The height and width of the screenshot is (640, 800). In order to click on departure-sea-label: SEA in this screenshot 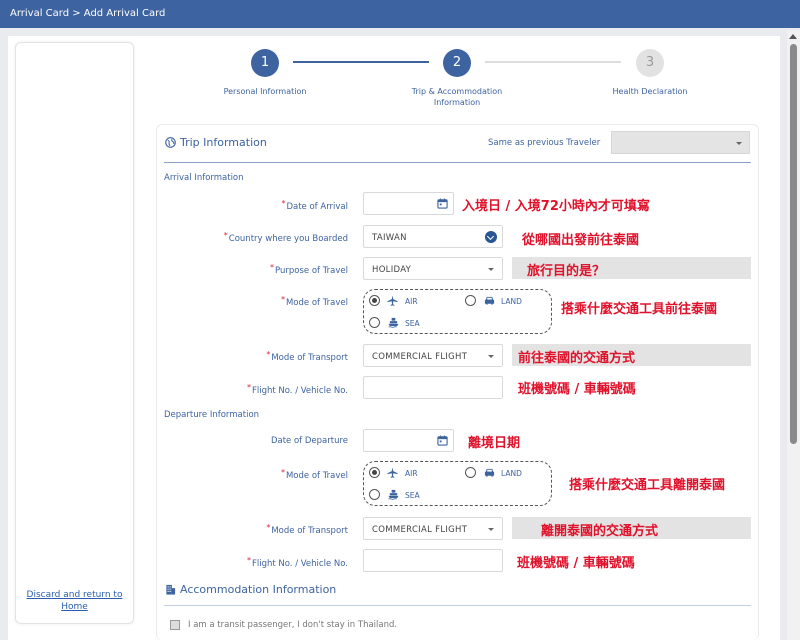, I will do `click(412, 495)`.